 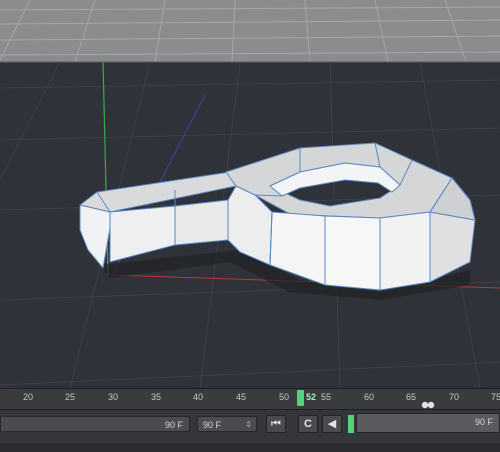 I want to click on goto-start-button: ⏮, so click(x=276, y=424).